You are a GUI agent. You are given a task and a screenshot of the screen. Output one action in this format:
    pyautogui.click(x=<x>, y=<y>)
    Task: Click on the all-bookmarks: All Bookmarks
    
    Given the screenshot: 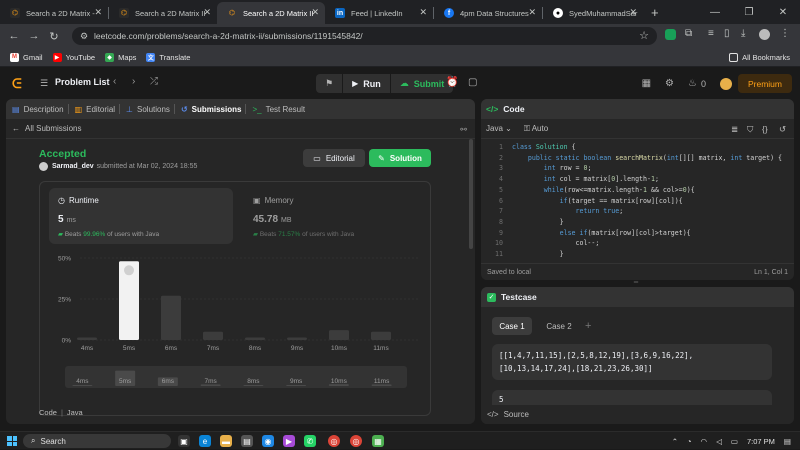 What is the action you would take?
    pyautogui.click(x=759, y=57)
    